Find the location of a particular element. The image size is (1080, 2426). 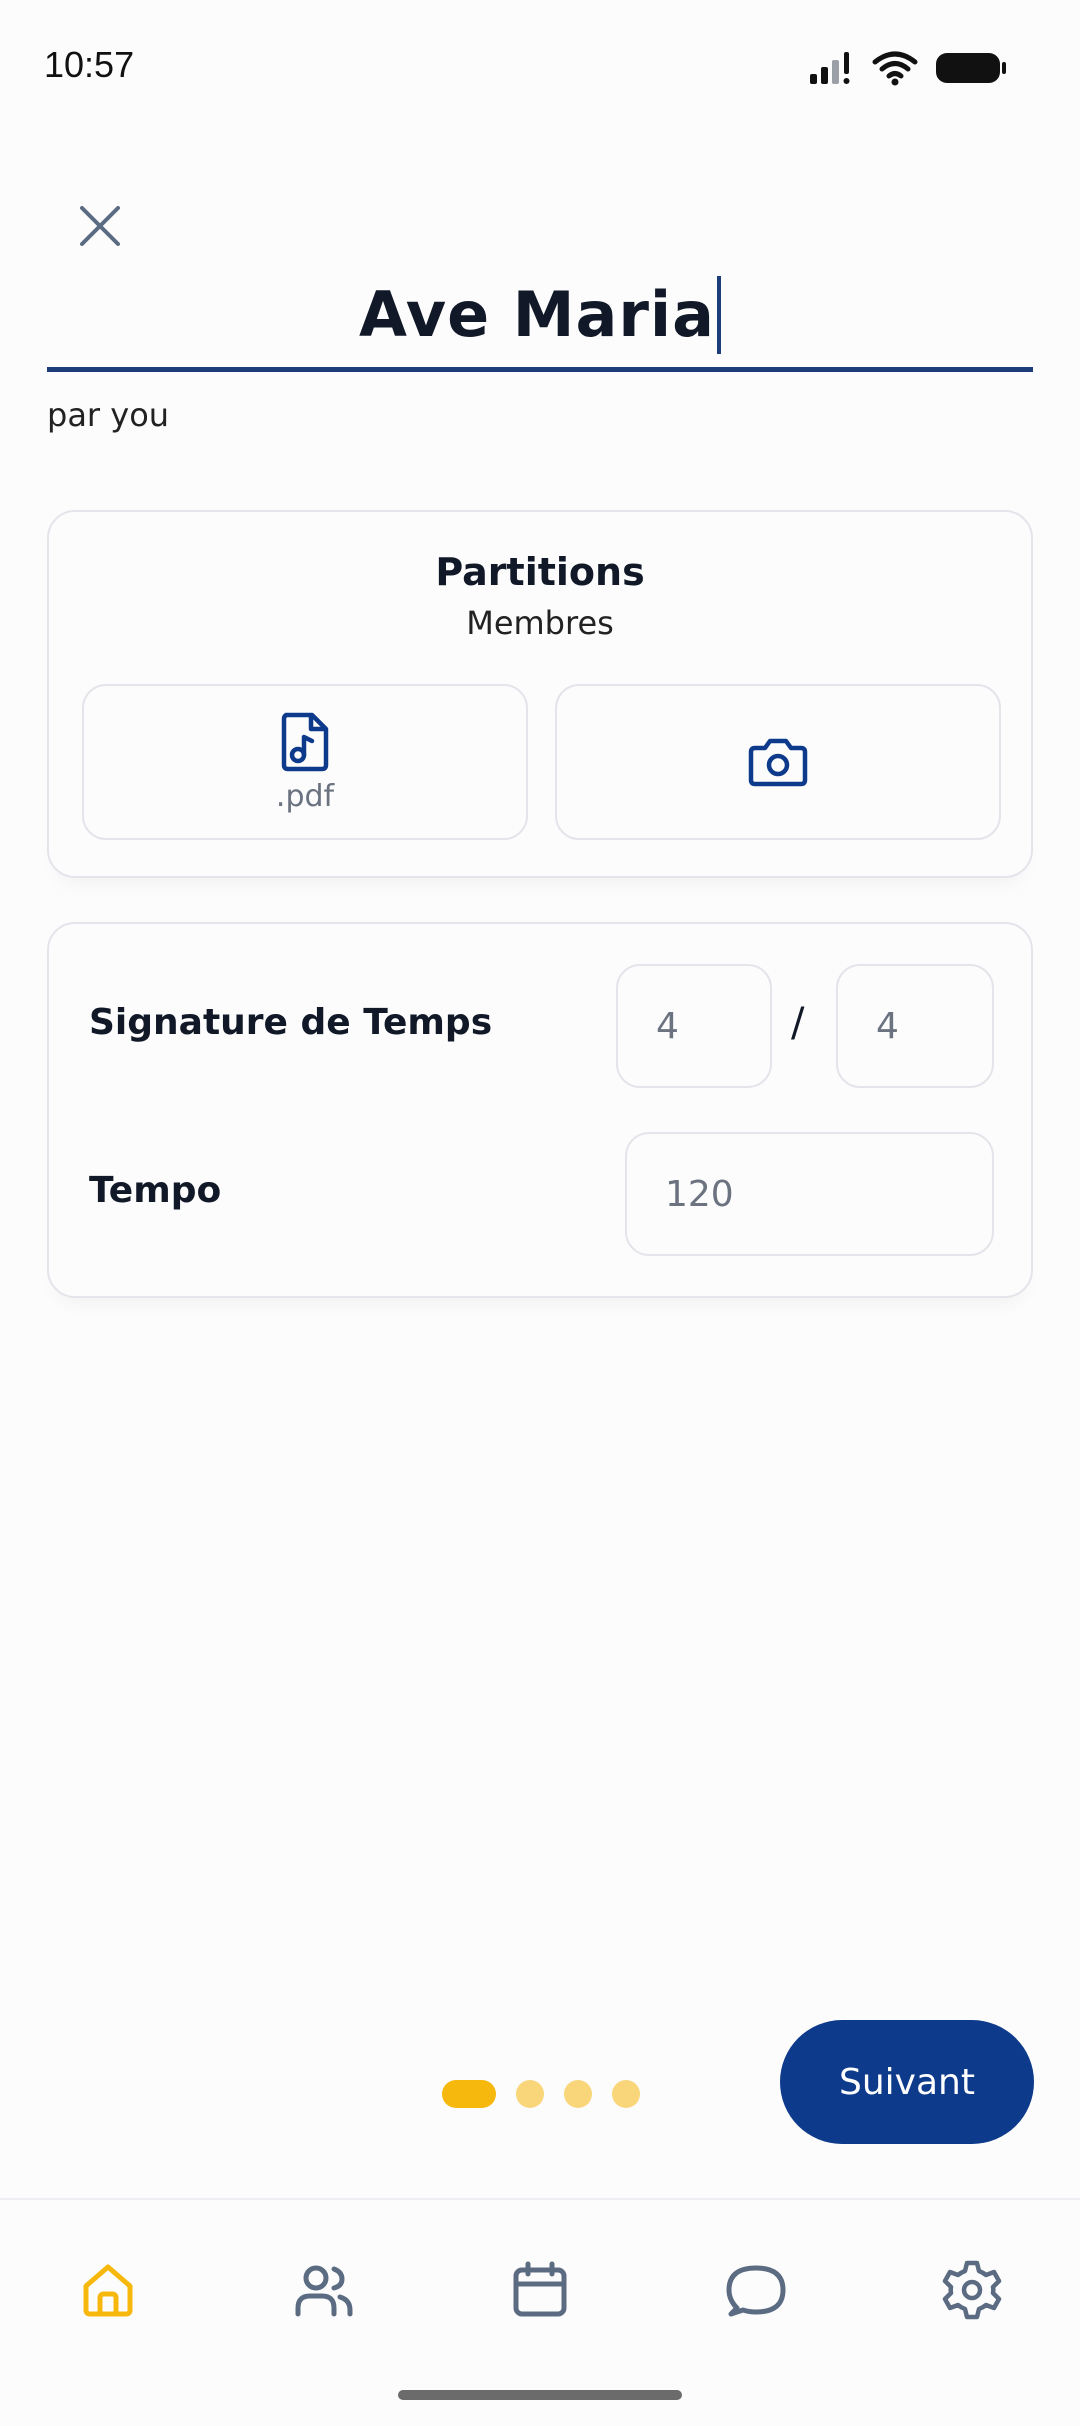

home-icon is located at coordinates (108, 2290).